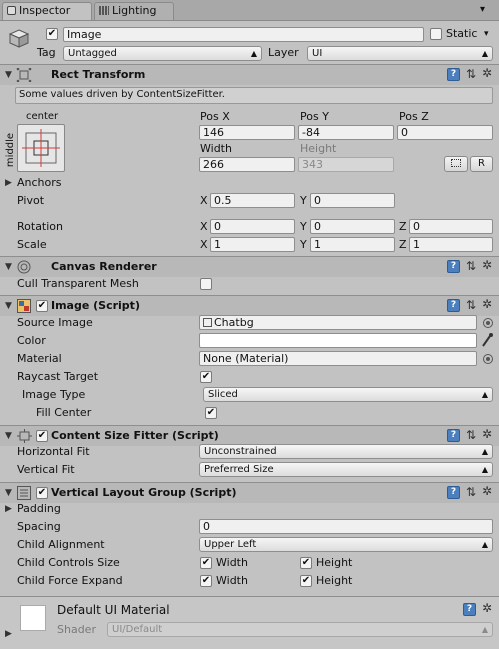 The image size is (499, 649). What do you see at coordinates (53, 451) in the screenshot?
I see `horizontal-fit-label: Horizontal Fit` at bounding box center [53, 451].